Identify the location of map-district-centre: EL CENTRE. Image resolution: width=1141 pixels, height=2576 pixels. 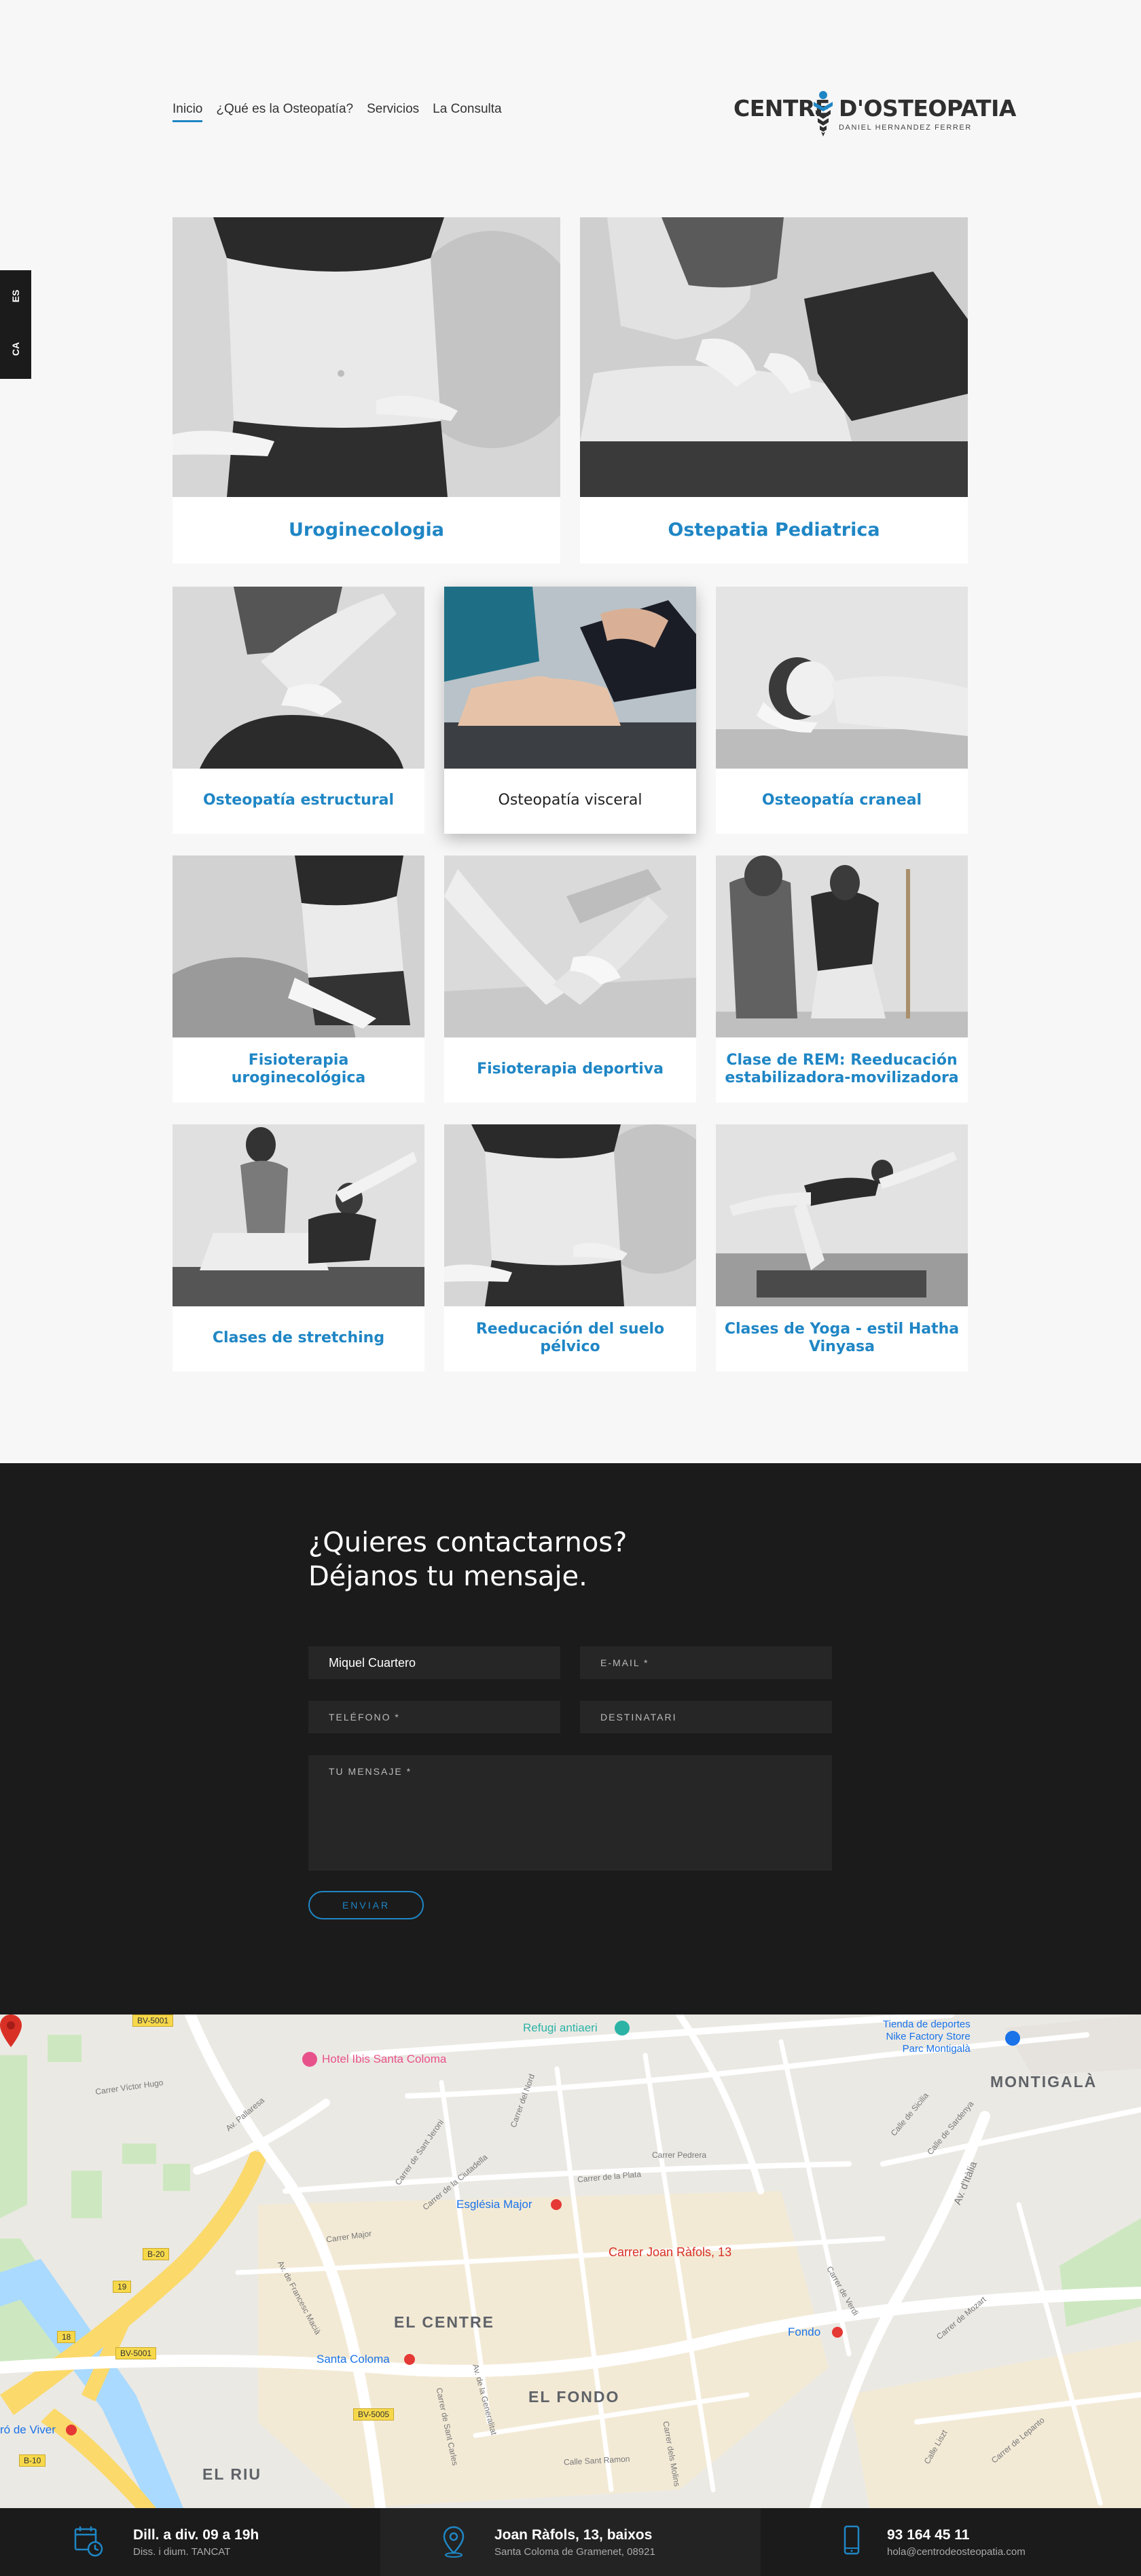
(444, 2322).